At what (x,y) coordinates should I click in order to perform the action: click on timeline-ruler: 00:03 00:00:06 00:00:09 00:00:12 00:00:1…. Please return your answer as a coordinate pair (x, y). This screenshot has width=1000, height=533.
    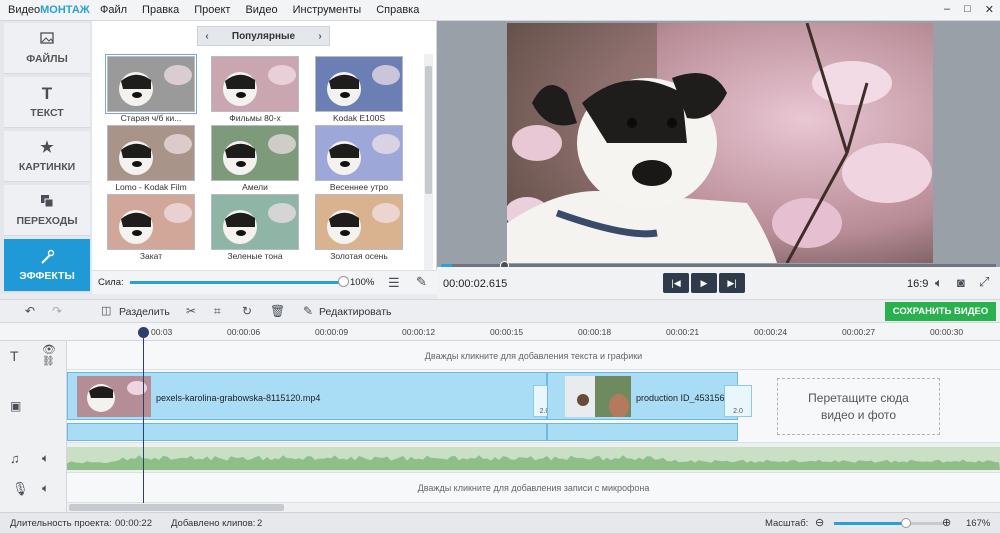
    Looking at the image, I should click on (500, 332).